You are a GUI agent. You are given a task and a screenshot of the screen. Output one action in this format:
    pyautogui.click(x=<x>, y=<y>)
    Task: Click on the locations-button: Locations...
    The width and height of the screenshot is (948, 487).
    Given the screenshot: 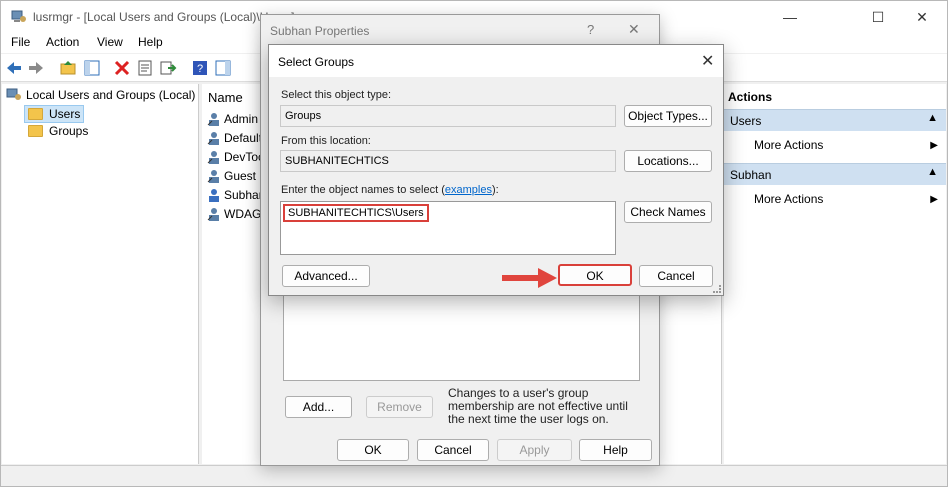 What is the action you would take?
    pyautogui.click(x=668, y=161)
    